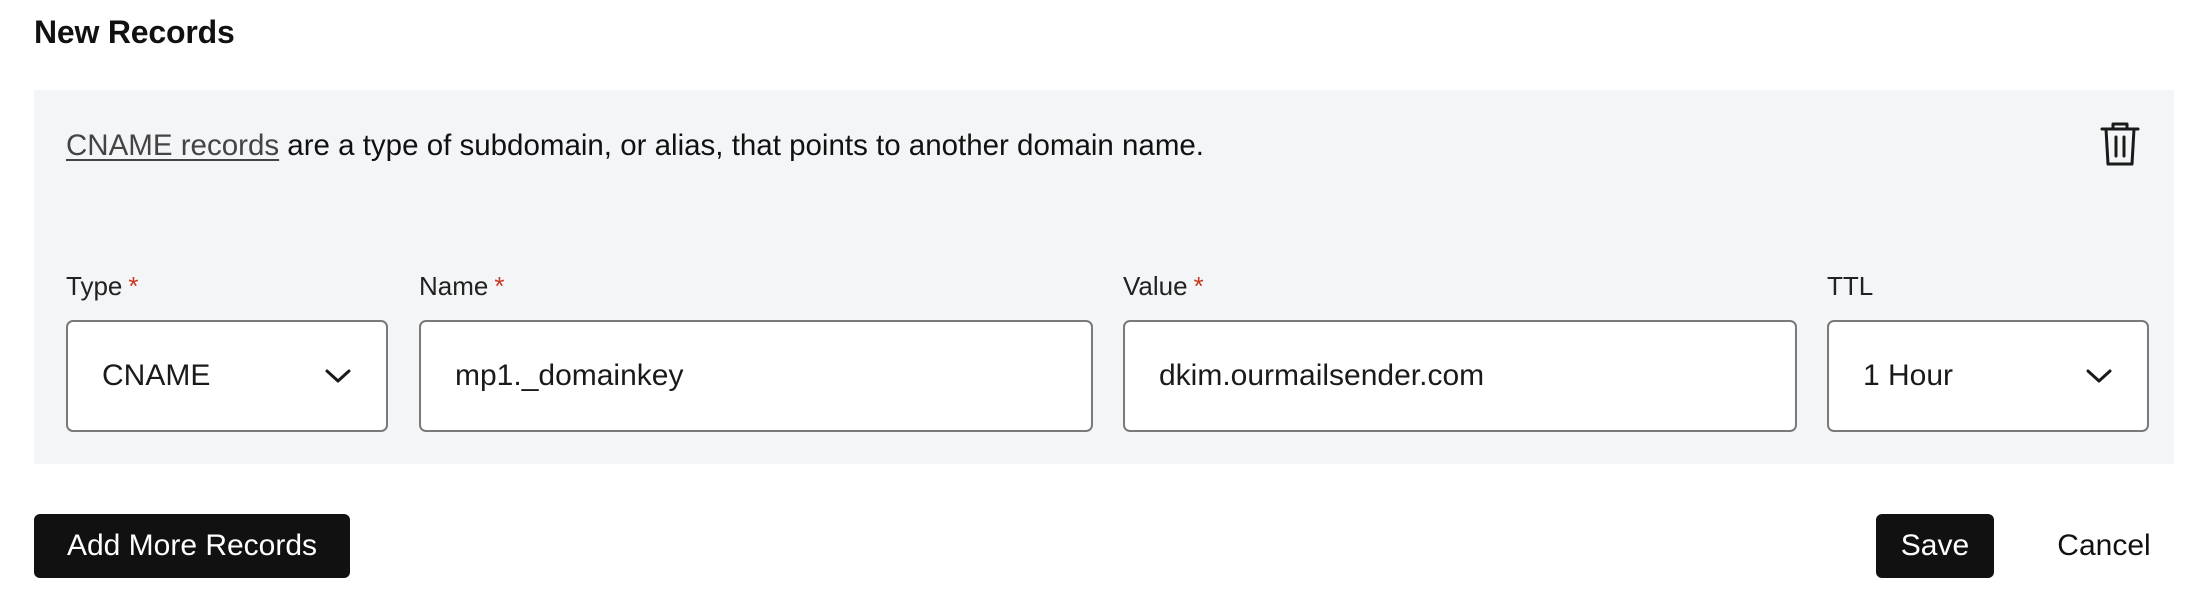  What do you see at coordinates (227, 376) in the screenshot?
I see `type-select: CNAME` at bounding box center [227, 376].